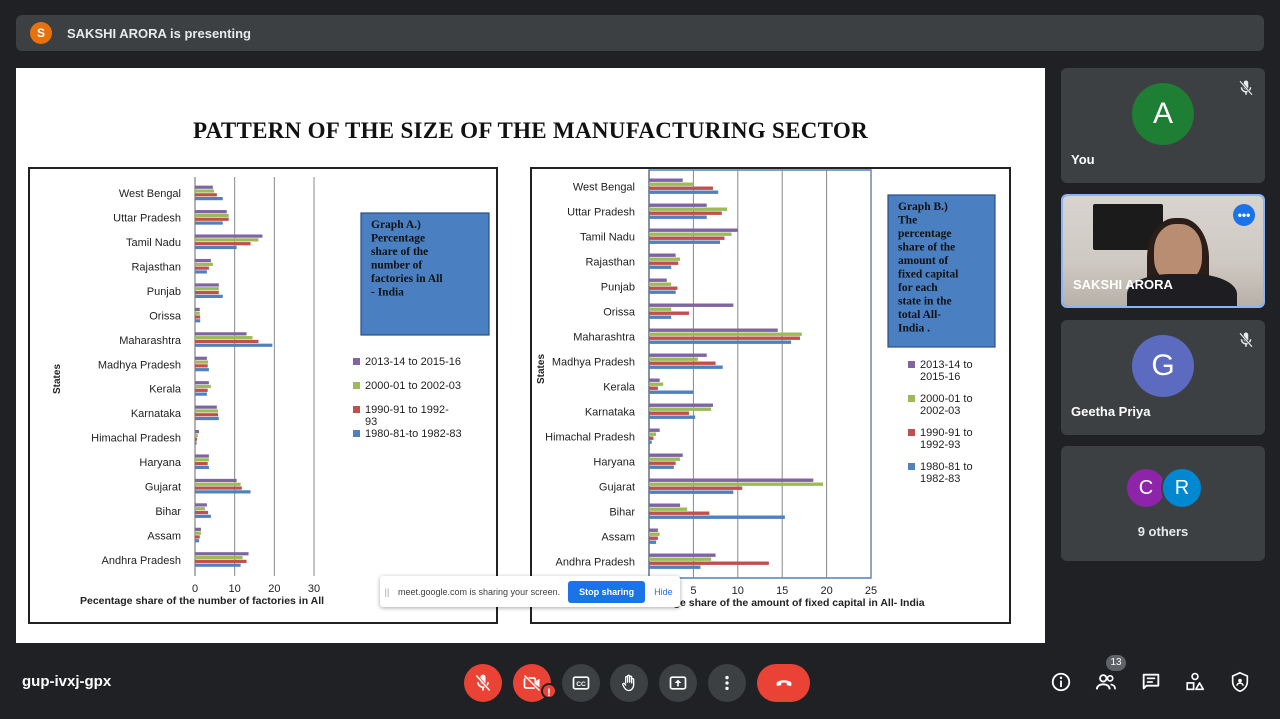 This screenshot has width=1280, height=719. Describe the element at coordinates (727, 683) in the screenshot. I see `more-options-button` at that location.